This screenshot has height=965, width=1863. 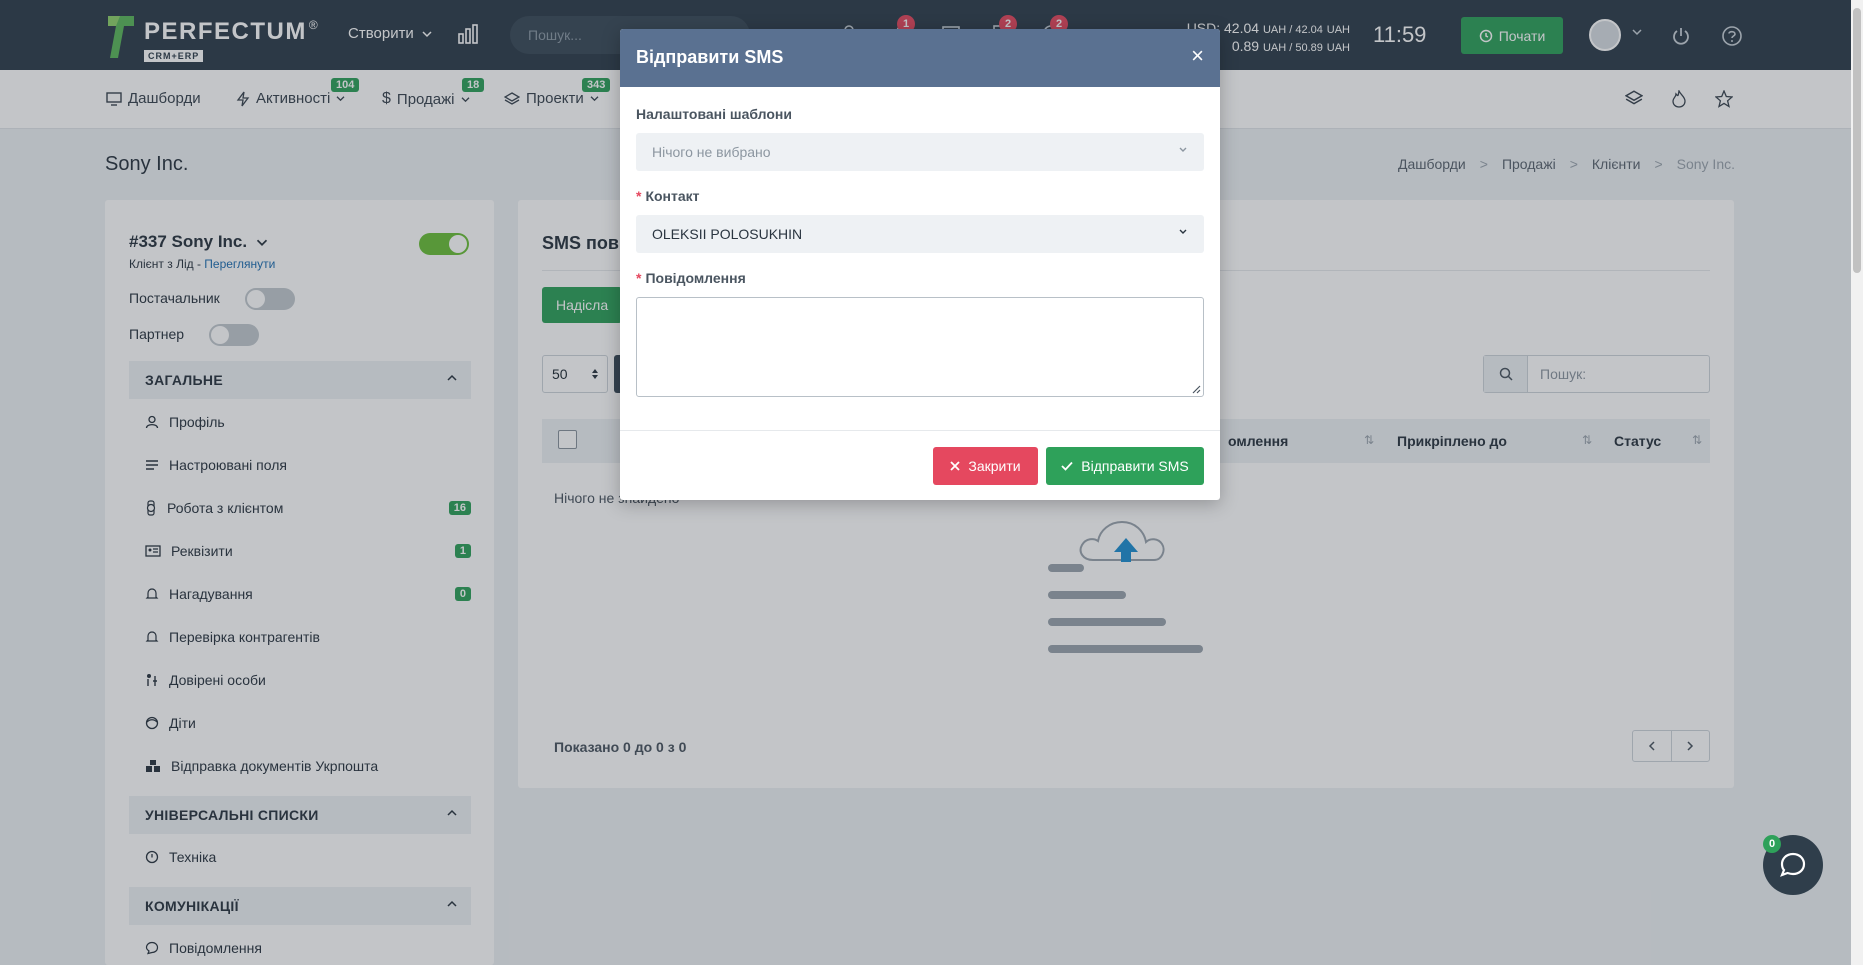 What do you see at coordinates (1197, 56) in the screenshot?
I see `modal-close-icon: ×` at bounding box center [1197, 56].